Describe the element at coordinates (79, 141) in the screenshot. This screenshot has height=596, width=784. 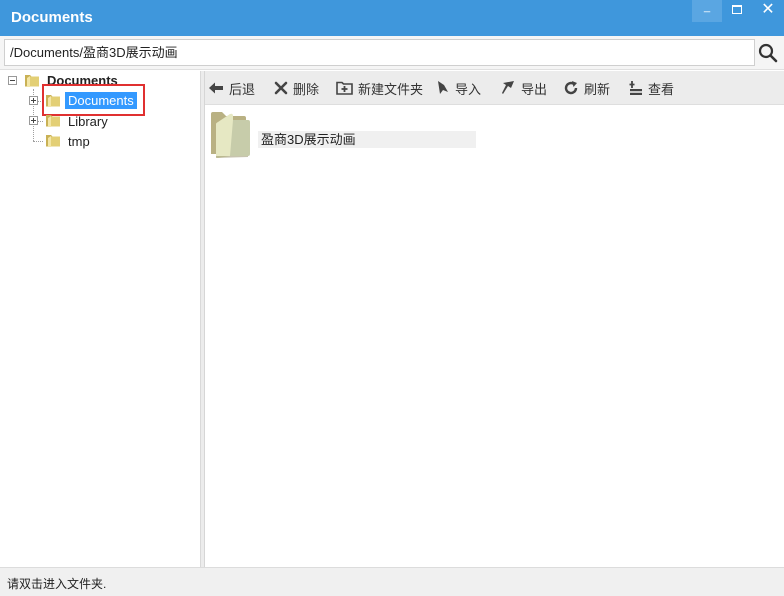
I see `tree-item-tmp: tmp` at that location.